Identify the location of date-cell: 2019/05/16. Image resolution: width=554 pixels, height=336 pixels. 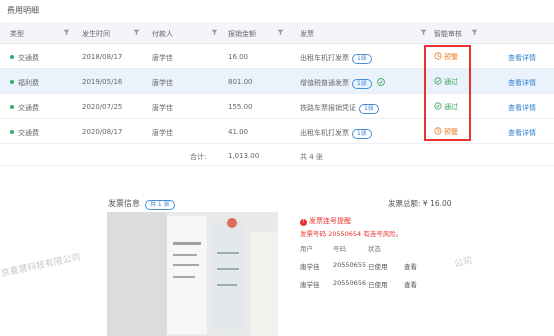
(102, 82).